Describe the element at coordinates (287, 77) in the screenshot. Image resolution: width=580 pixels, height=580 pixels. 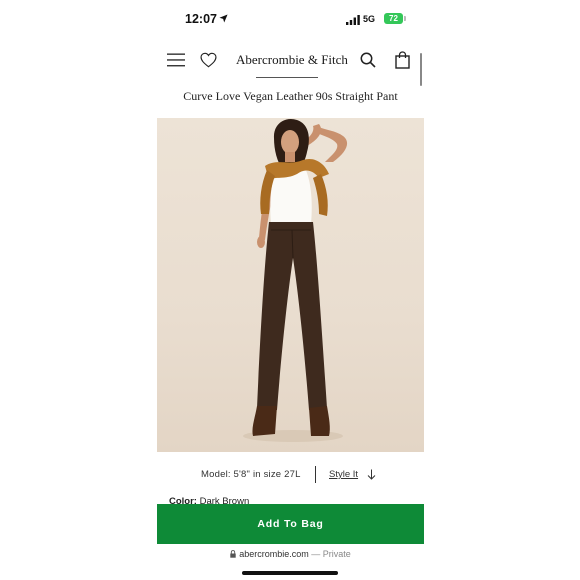
I see `brand-underline` at that location.